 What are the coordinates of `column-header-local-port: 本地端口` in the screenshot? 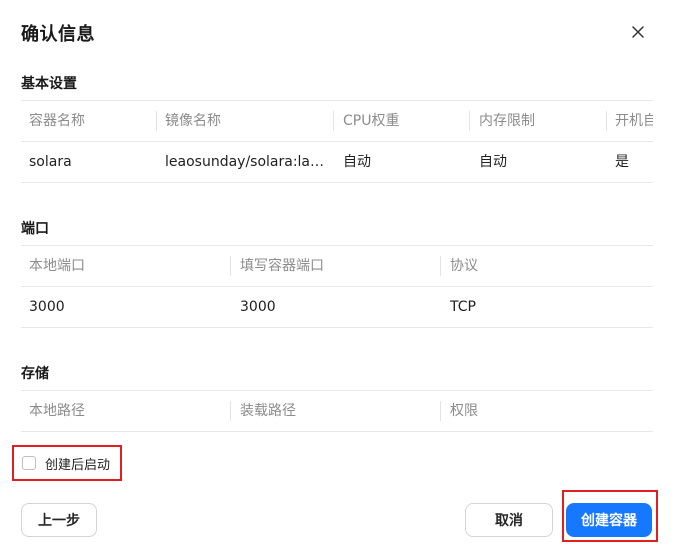 It's located at (57, 266).